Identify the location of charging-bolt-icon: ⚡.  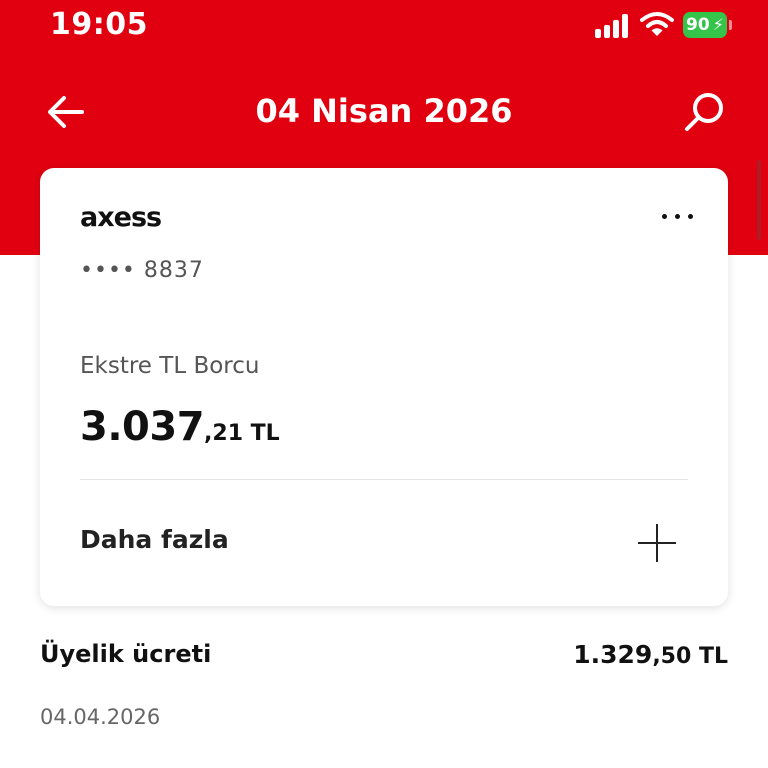
(718, 24).